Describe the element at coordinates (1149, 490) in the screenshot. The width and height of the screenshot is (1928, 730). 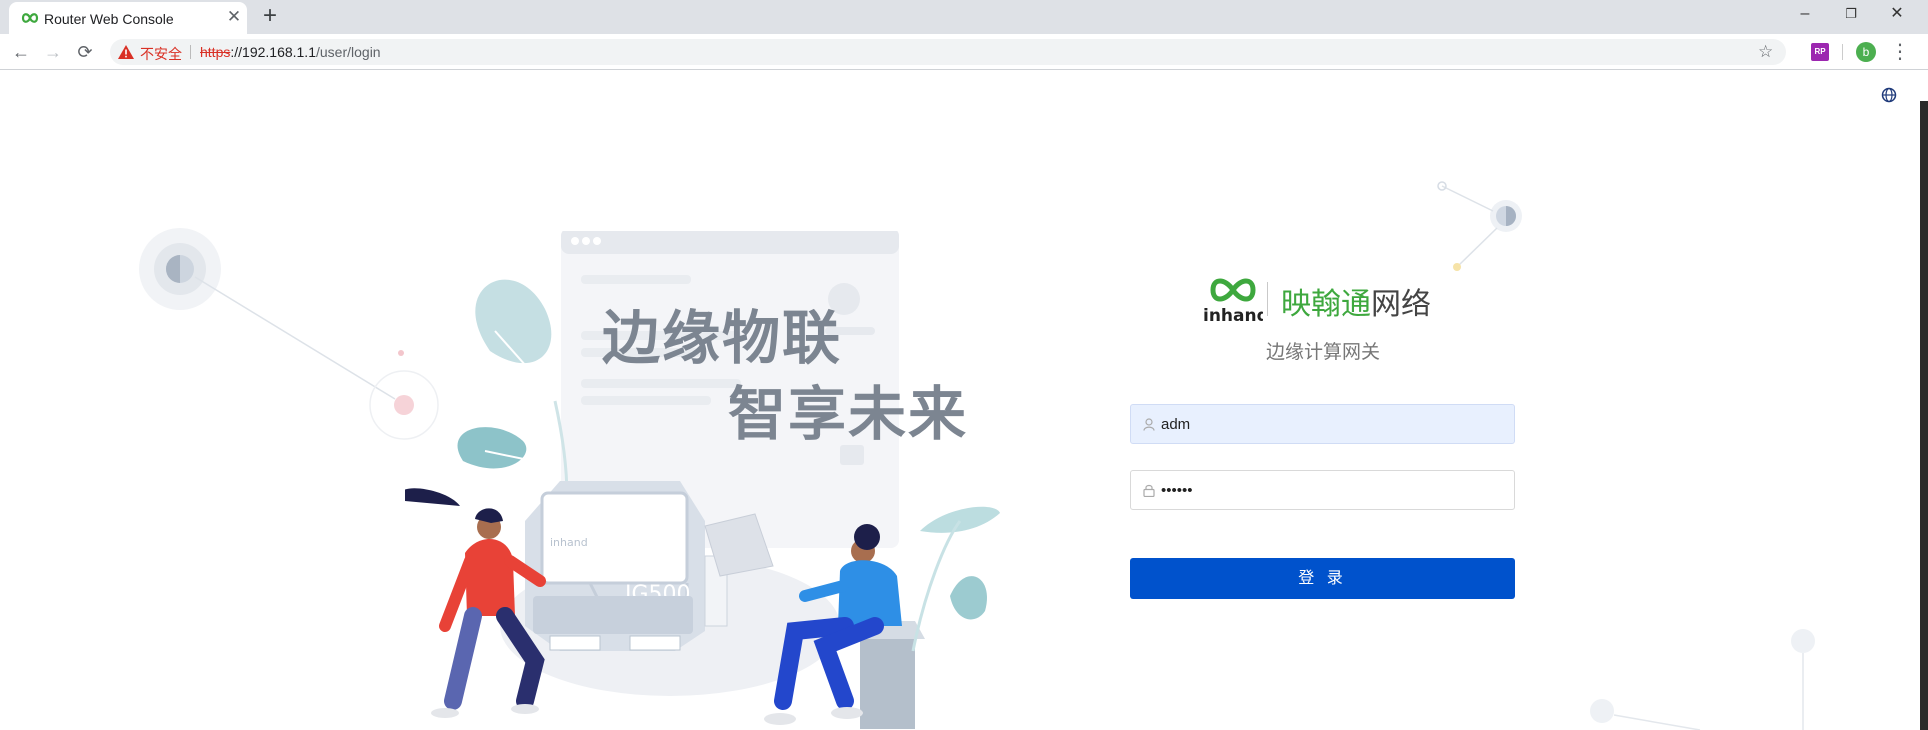
I see `lock-icon` at that location.